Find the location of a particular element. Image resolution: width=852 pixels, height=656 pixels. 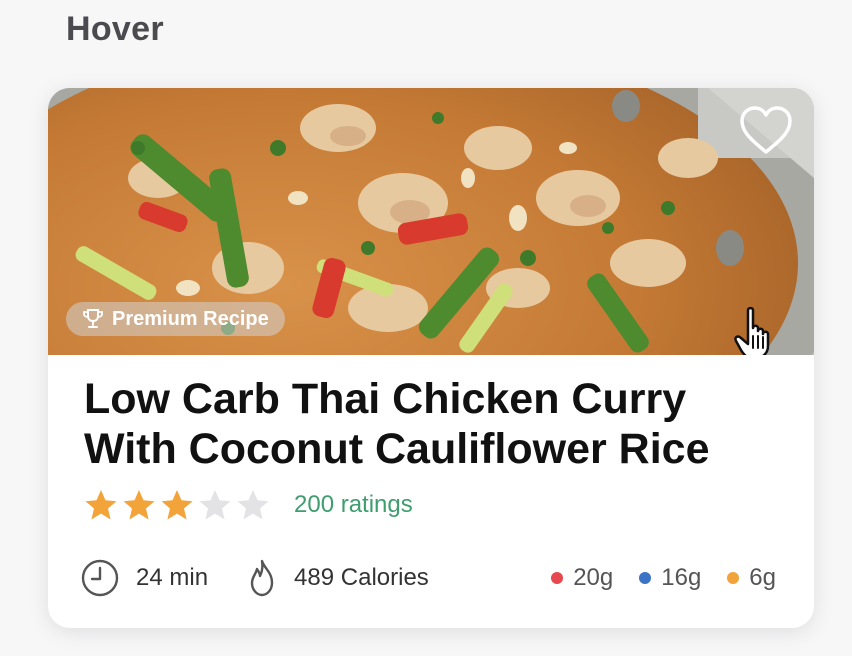

macro-value: 16g is located at coordinates (681, 577).